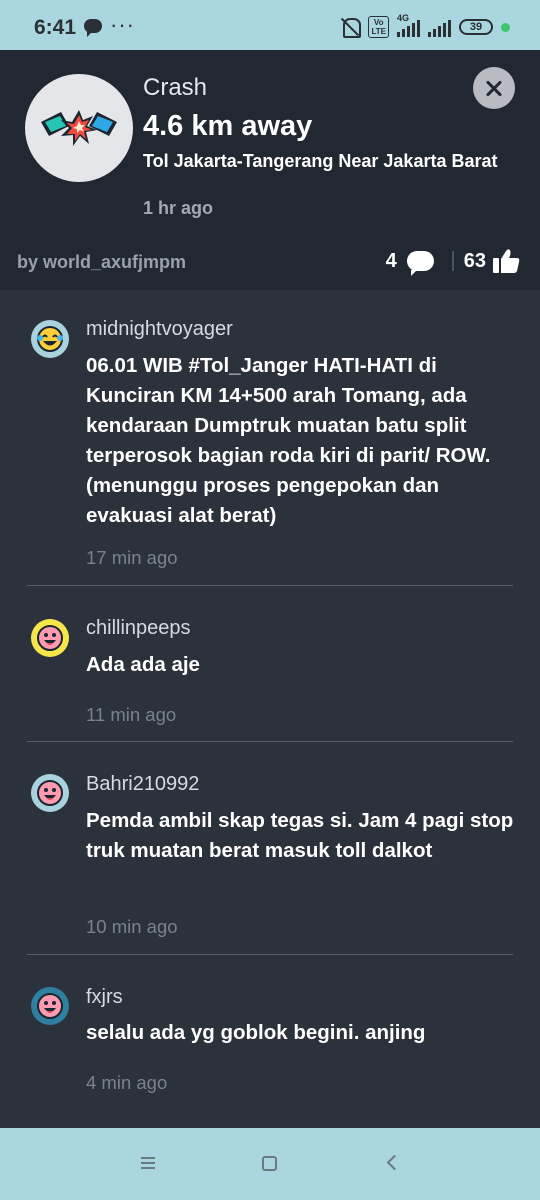 Image resolution: width=540 pixels, height=1200 pixels. Describe the element at coordinates (159, 329) in the screenshot. I see `comment-username: midnightvoyager` at that location.